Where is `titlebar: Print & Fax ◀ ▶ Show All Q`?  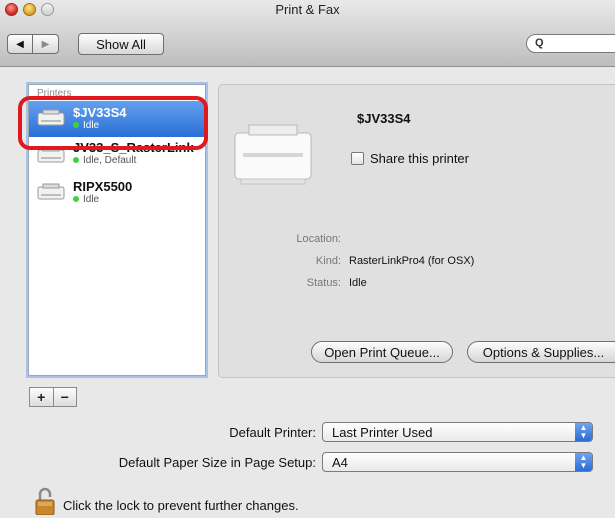
titlebar: Print & Fax ◀ ▶ Show All Q is located at coordinates (307, 33).